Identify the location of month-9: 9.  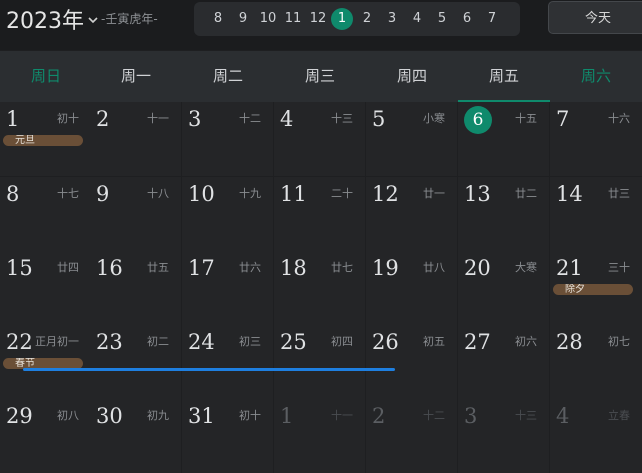
(243, 19).